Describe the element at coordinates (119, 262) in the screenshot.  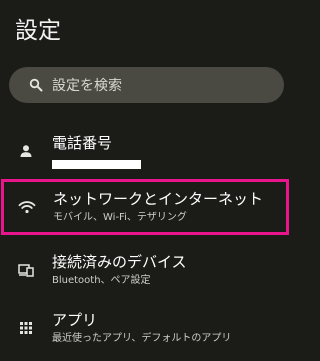
I see `settings-item-title: 接続済みのデバイス` at that location.